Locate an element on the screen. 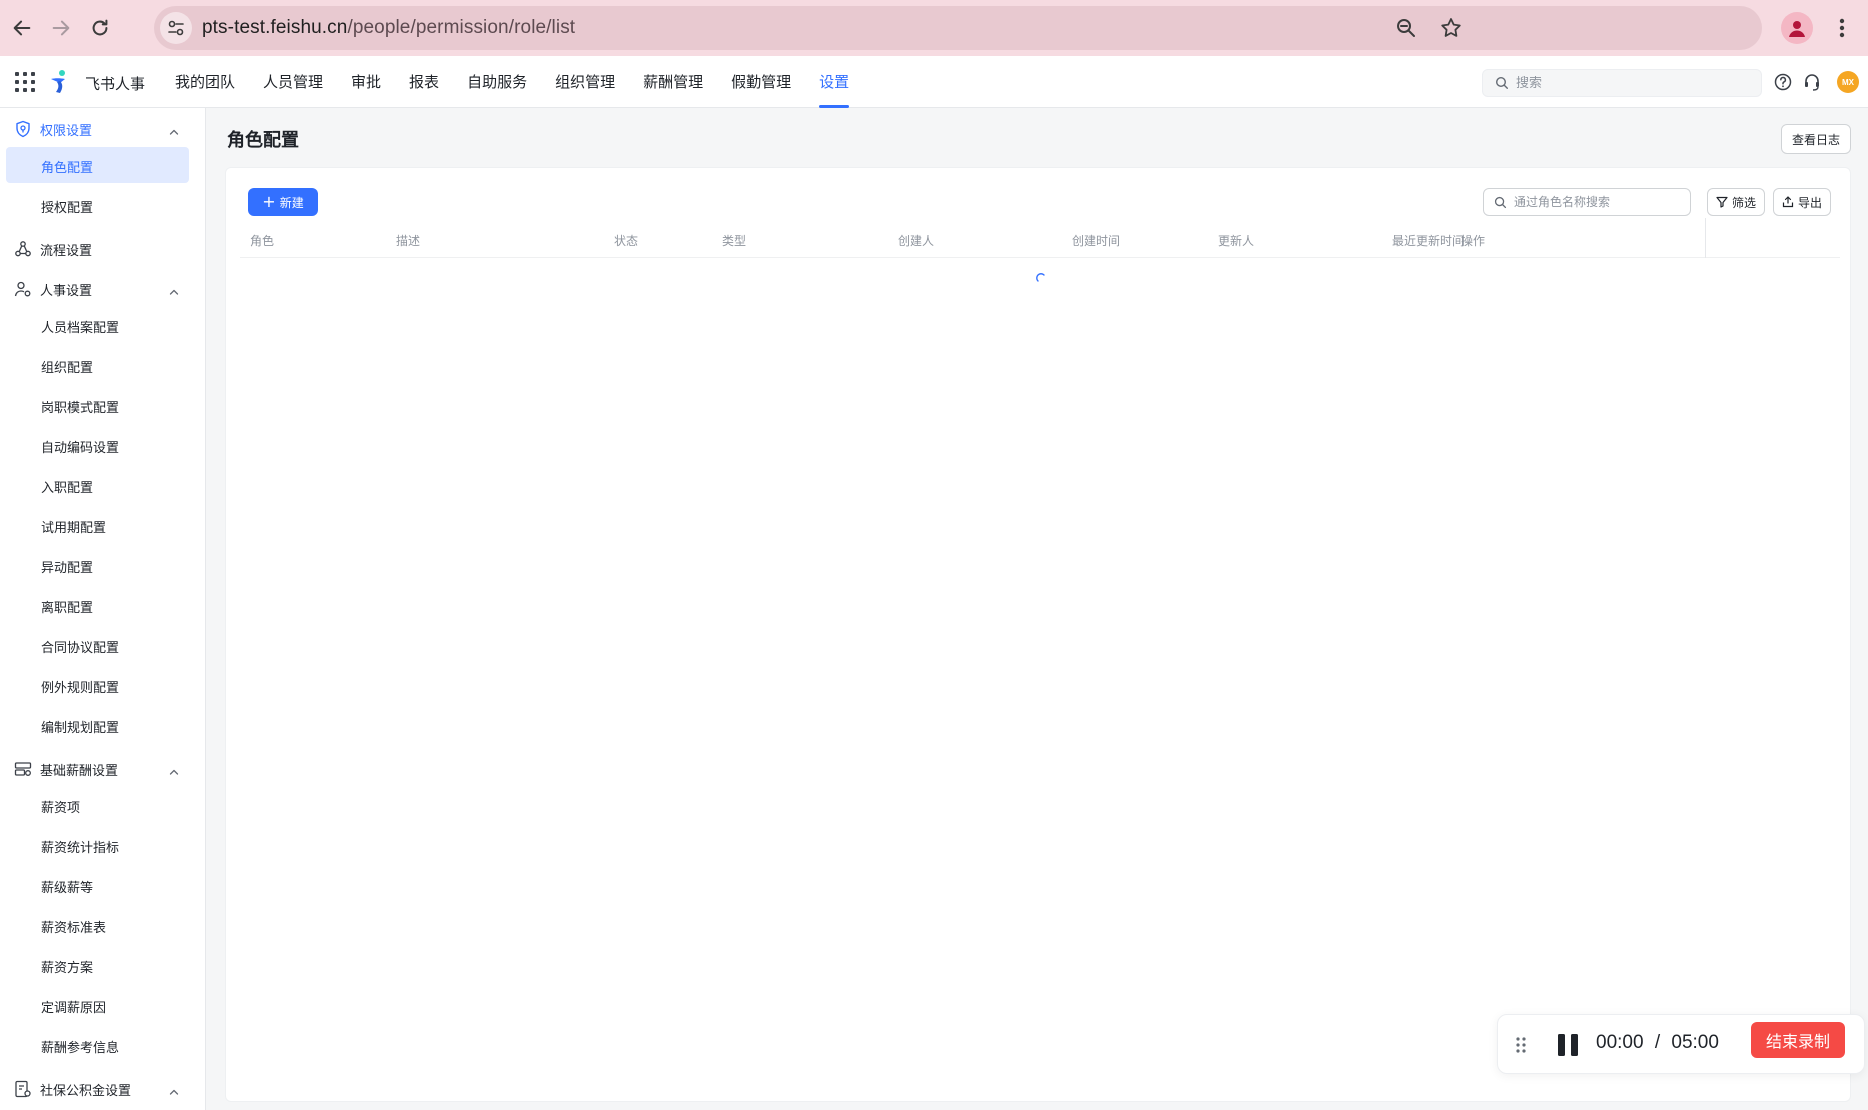 Image resolution: width=1868 pixels, height=1110 pixels. sidebar-item-label: 授权配置 is located at coordinates (67, 208).